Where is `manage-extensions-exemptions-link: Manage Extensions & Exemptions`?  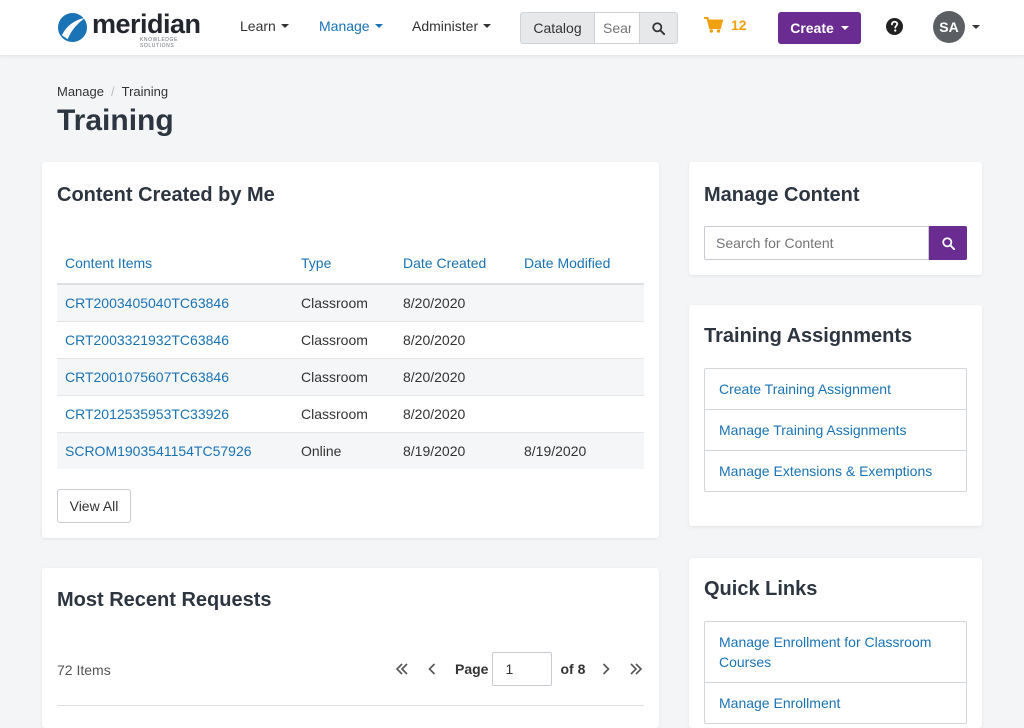
manage-extensions-exemptions-link: Manage Extensions & Exemptions is located at coordinates (835, 471).